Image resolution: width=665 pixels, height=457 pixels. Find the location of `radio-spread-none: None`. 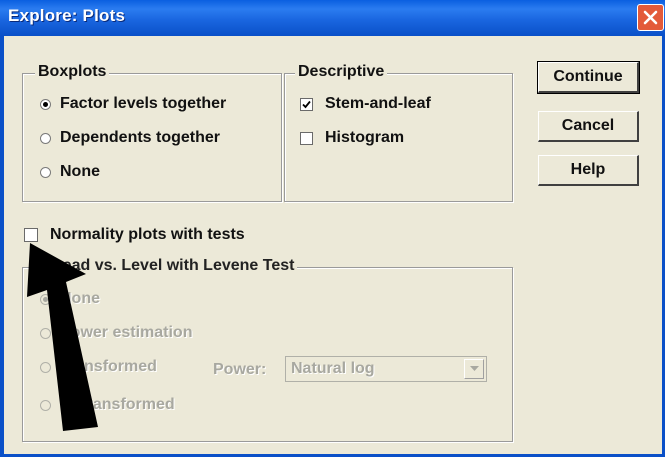

radio-spread-none: None is located at coordinates (70, 299).